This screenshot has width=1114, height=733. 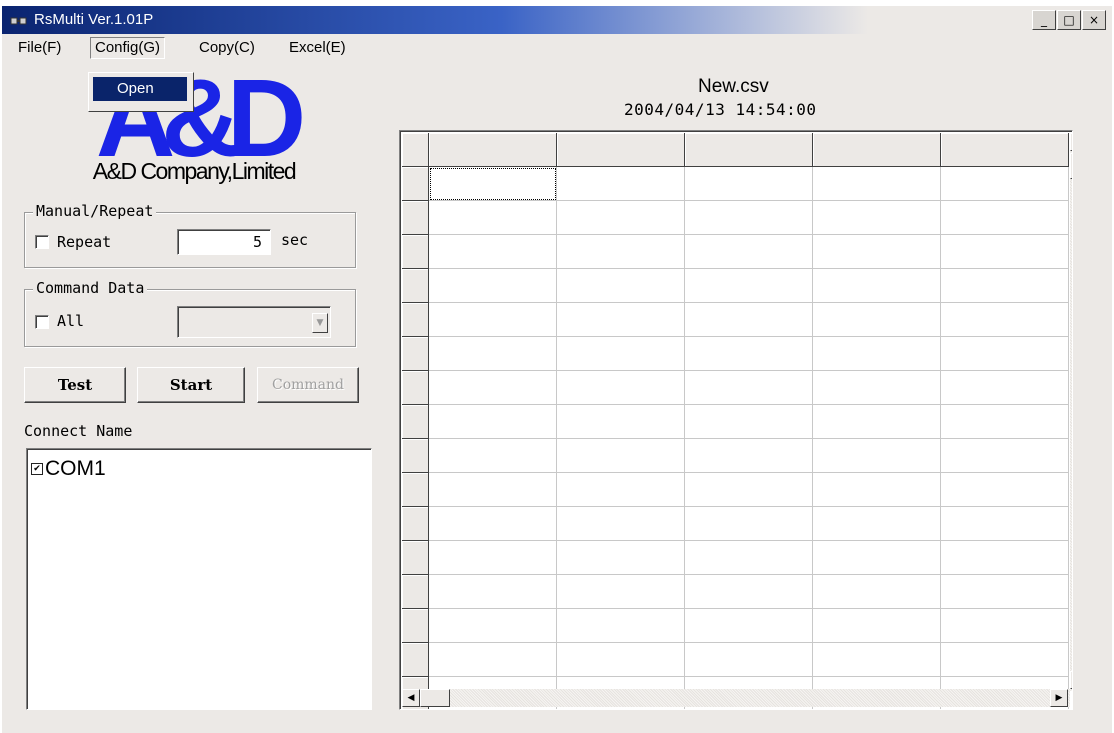 What do you see at coordinates (557, 20) in the screenshot?
I see `title-bar: RsMulti Ver.1.01P _ □ ×` at bounding box center [557, 20].